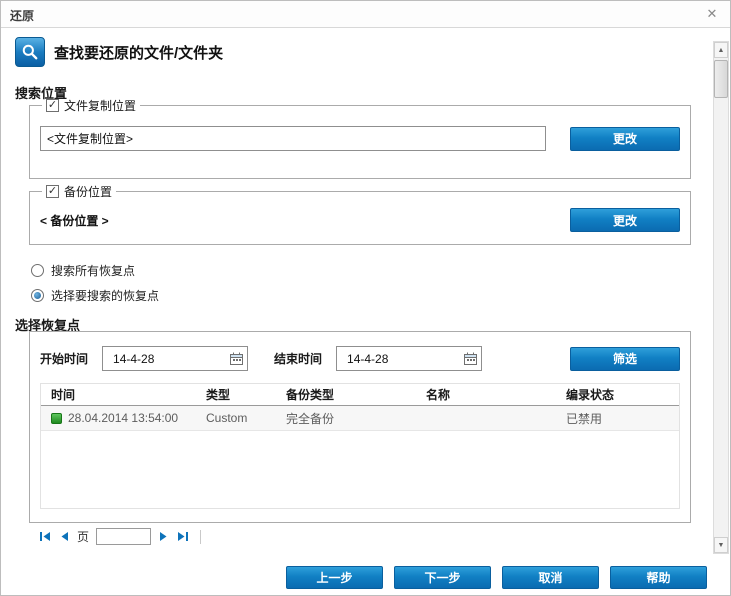 The height and width of the screenshot is (596, 731). Describe the element at coordinates (45, 536) in the screenshot. I see `first-page-icon` at that location.